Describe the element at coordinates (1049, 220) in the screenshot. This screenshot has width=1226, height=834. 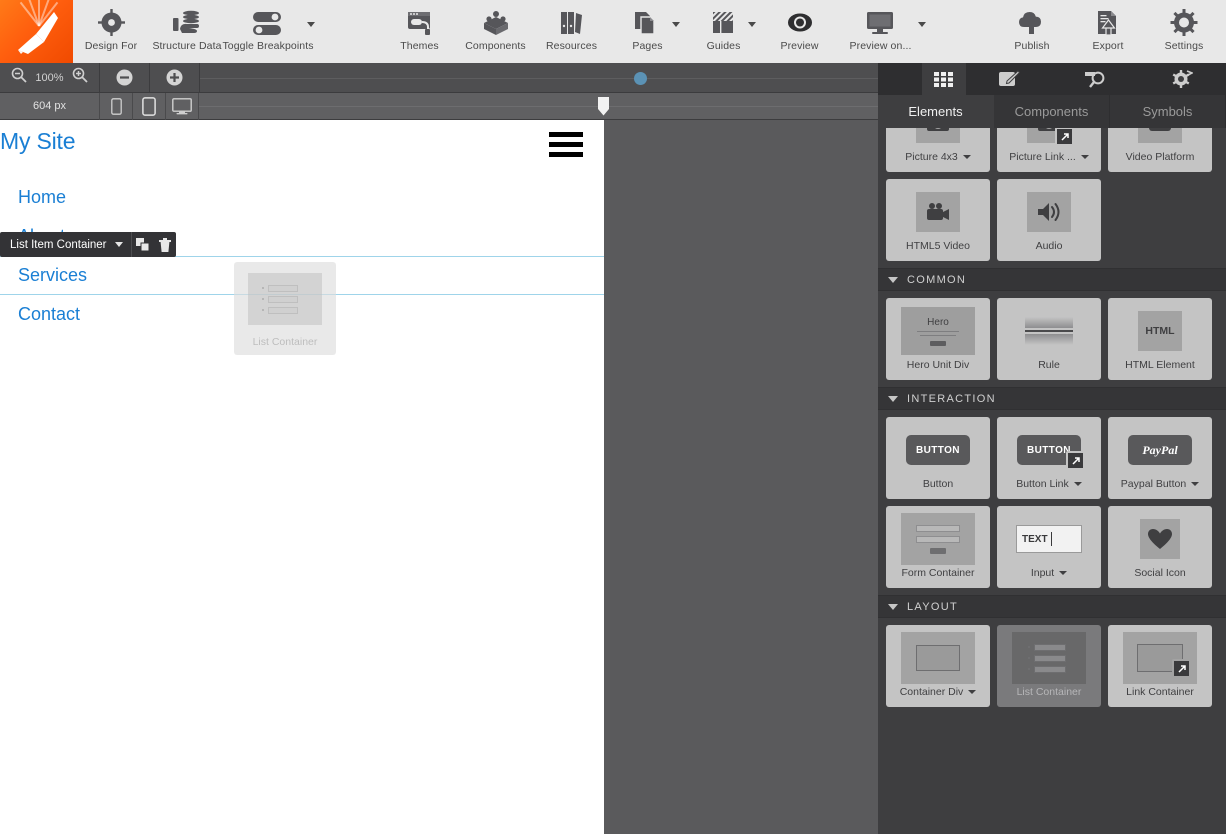
I see `tile-audio: Audio` at that location.